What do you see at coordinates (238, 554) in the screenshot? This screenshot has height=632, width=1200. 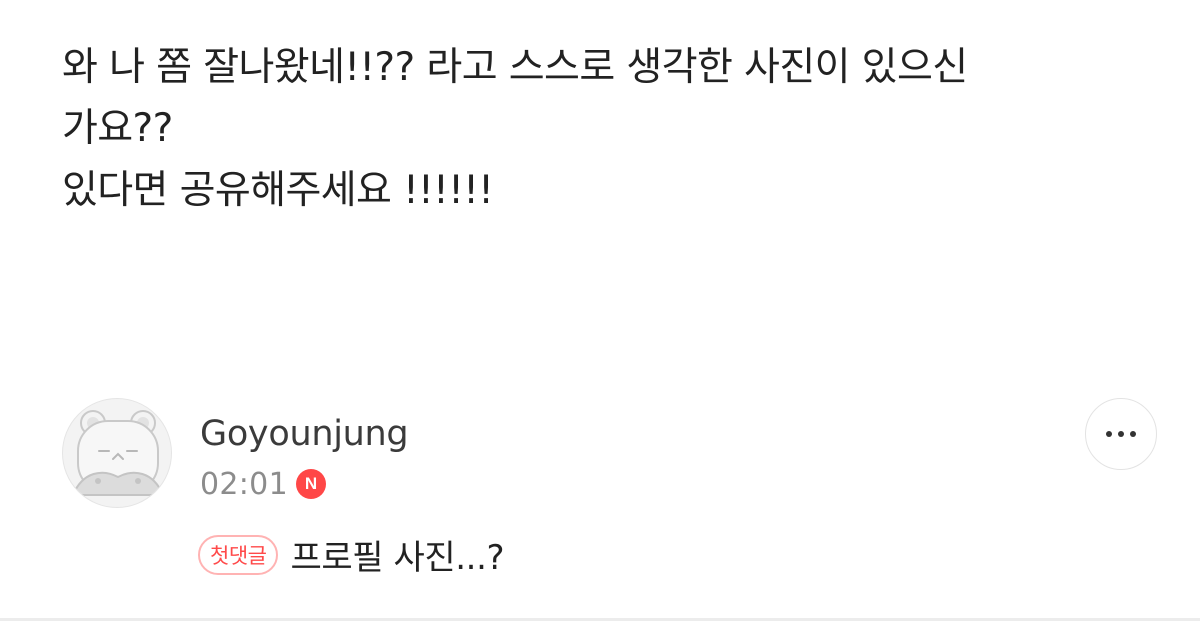 I see `first-comment-tag: 첫댓글` at bounding box center [238, 554].